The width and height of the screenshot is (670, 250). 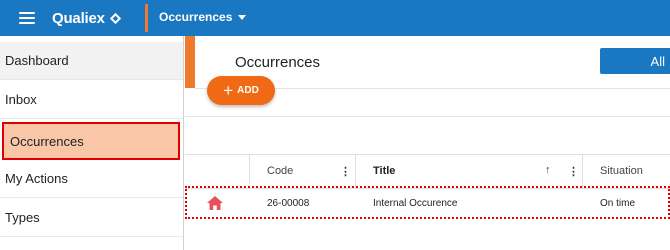 What do you see at coordinates (37, 60) in the screenshot?
I see `sidebar-item-label: Dashboard` at bounding box center [37, 60].